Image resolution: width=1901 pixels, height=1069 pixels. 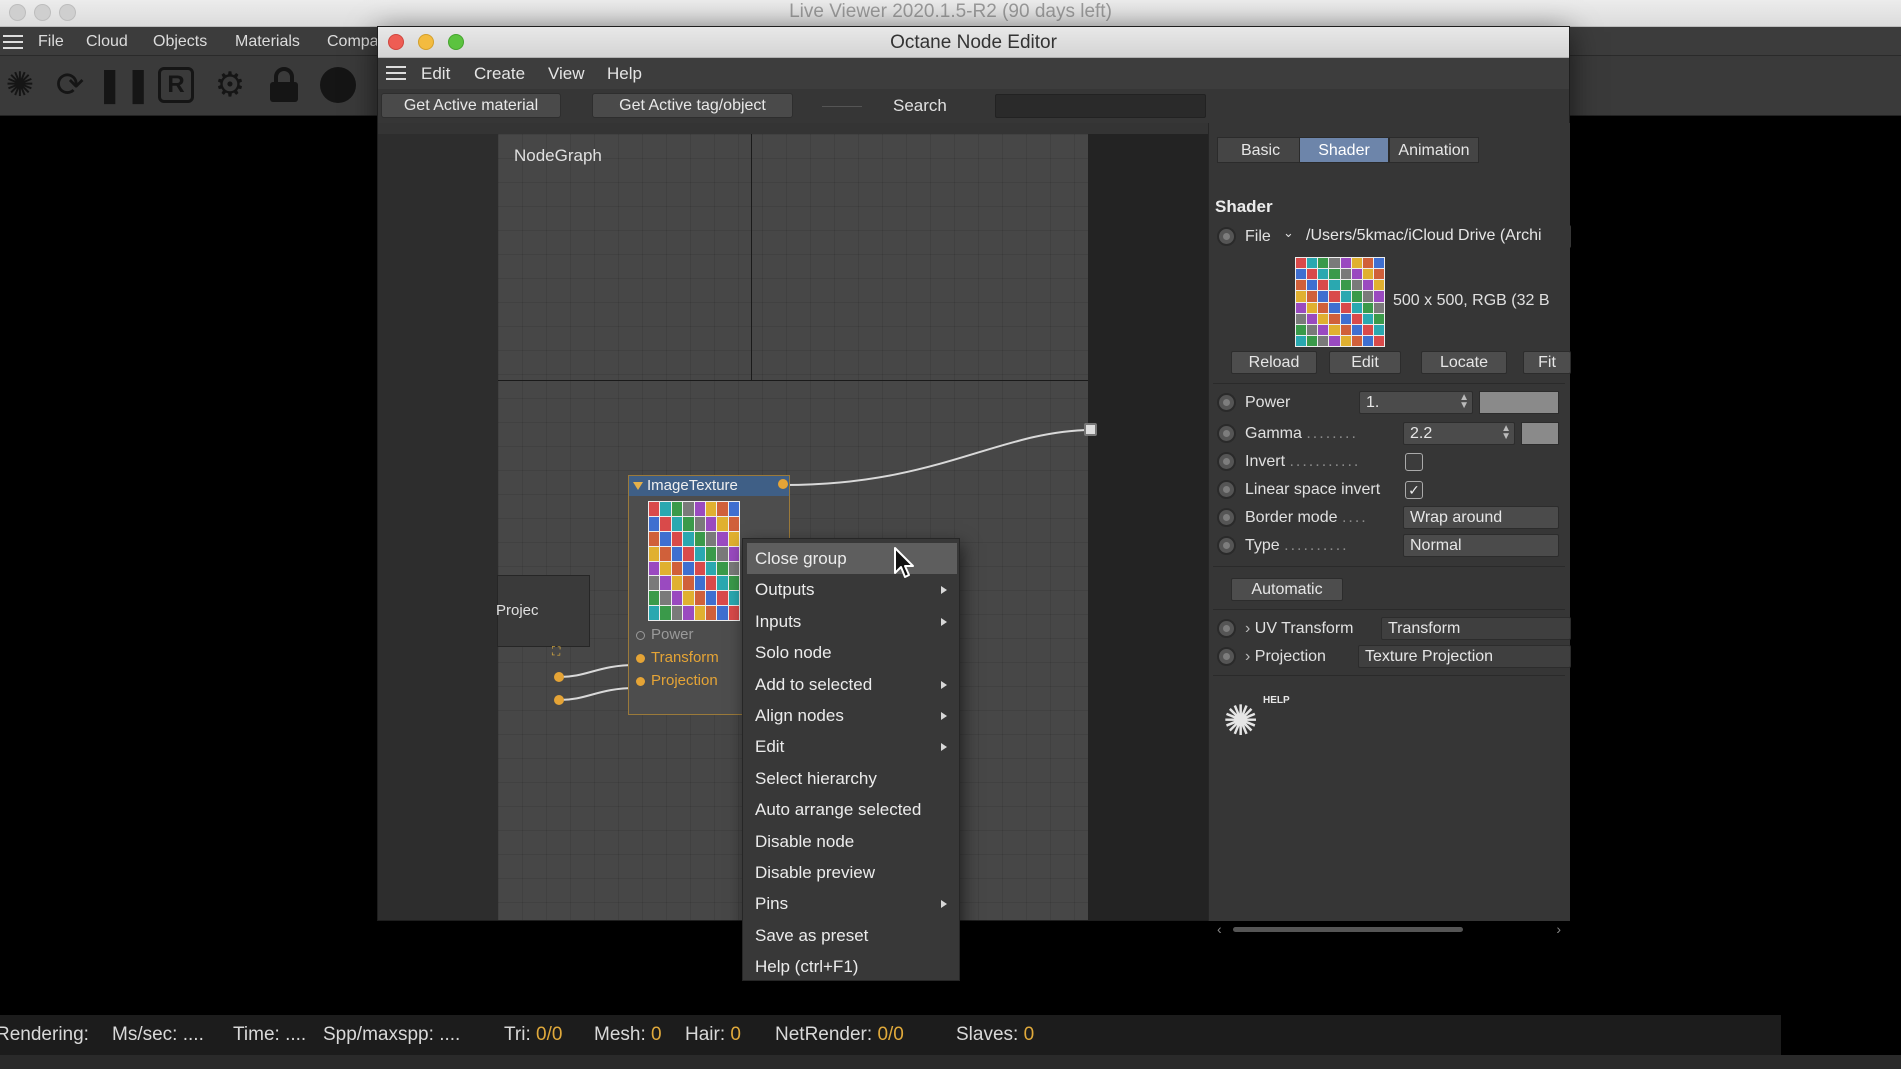 What do you see at coordinates (1256, 718) in the screenshot?
I see `octane-help-logo-icon: ✺ HELP` at bounding box center [1256, 718].